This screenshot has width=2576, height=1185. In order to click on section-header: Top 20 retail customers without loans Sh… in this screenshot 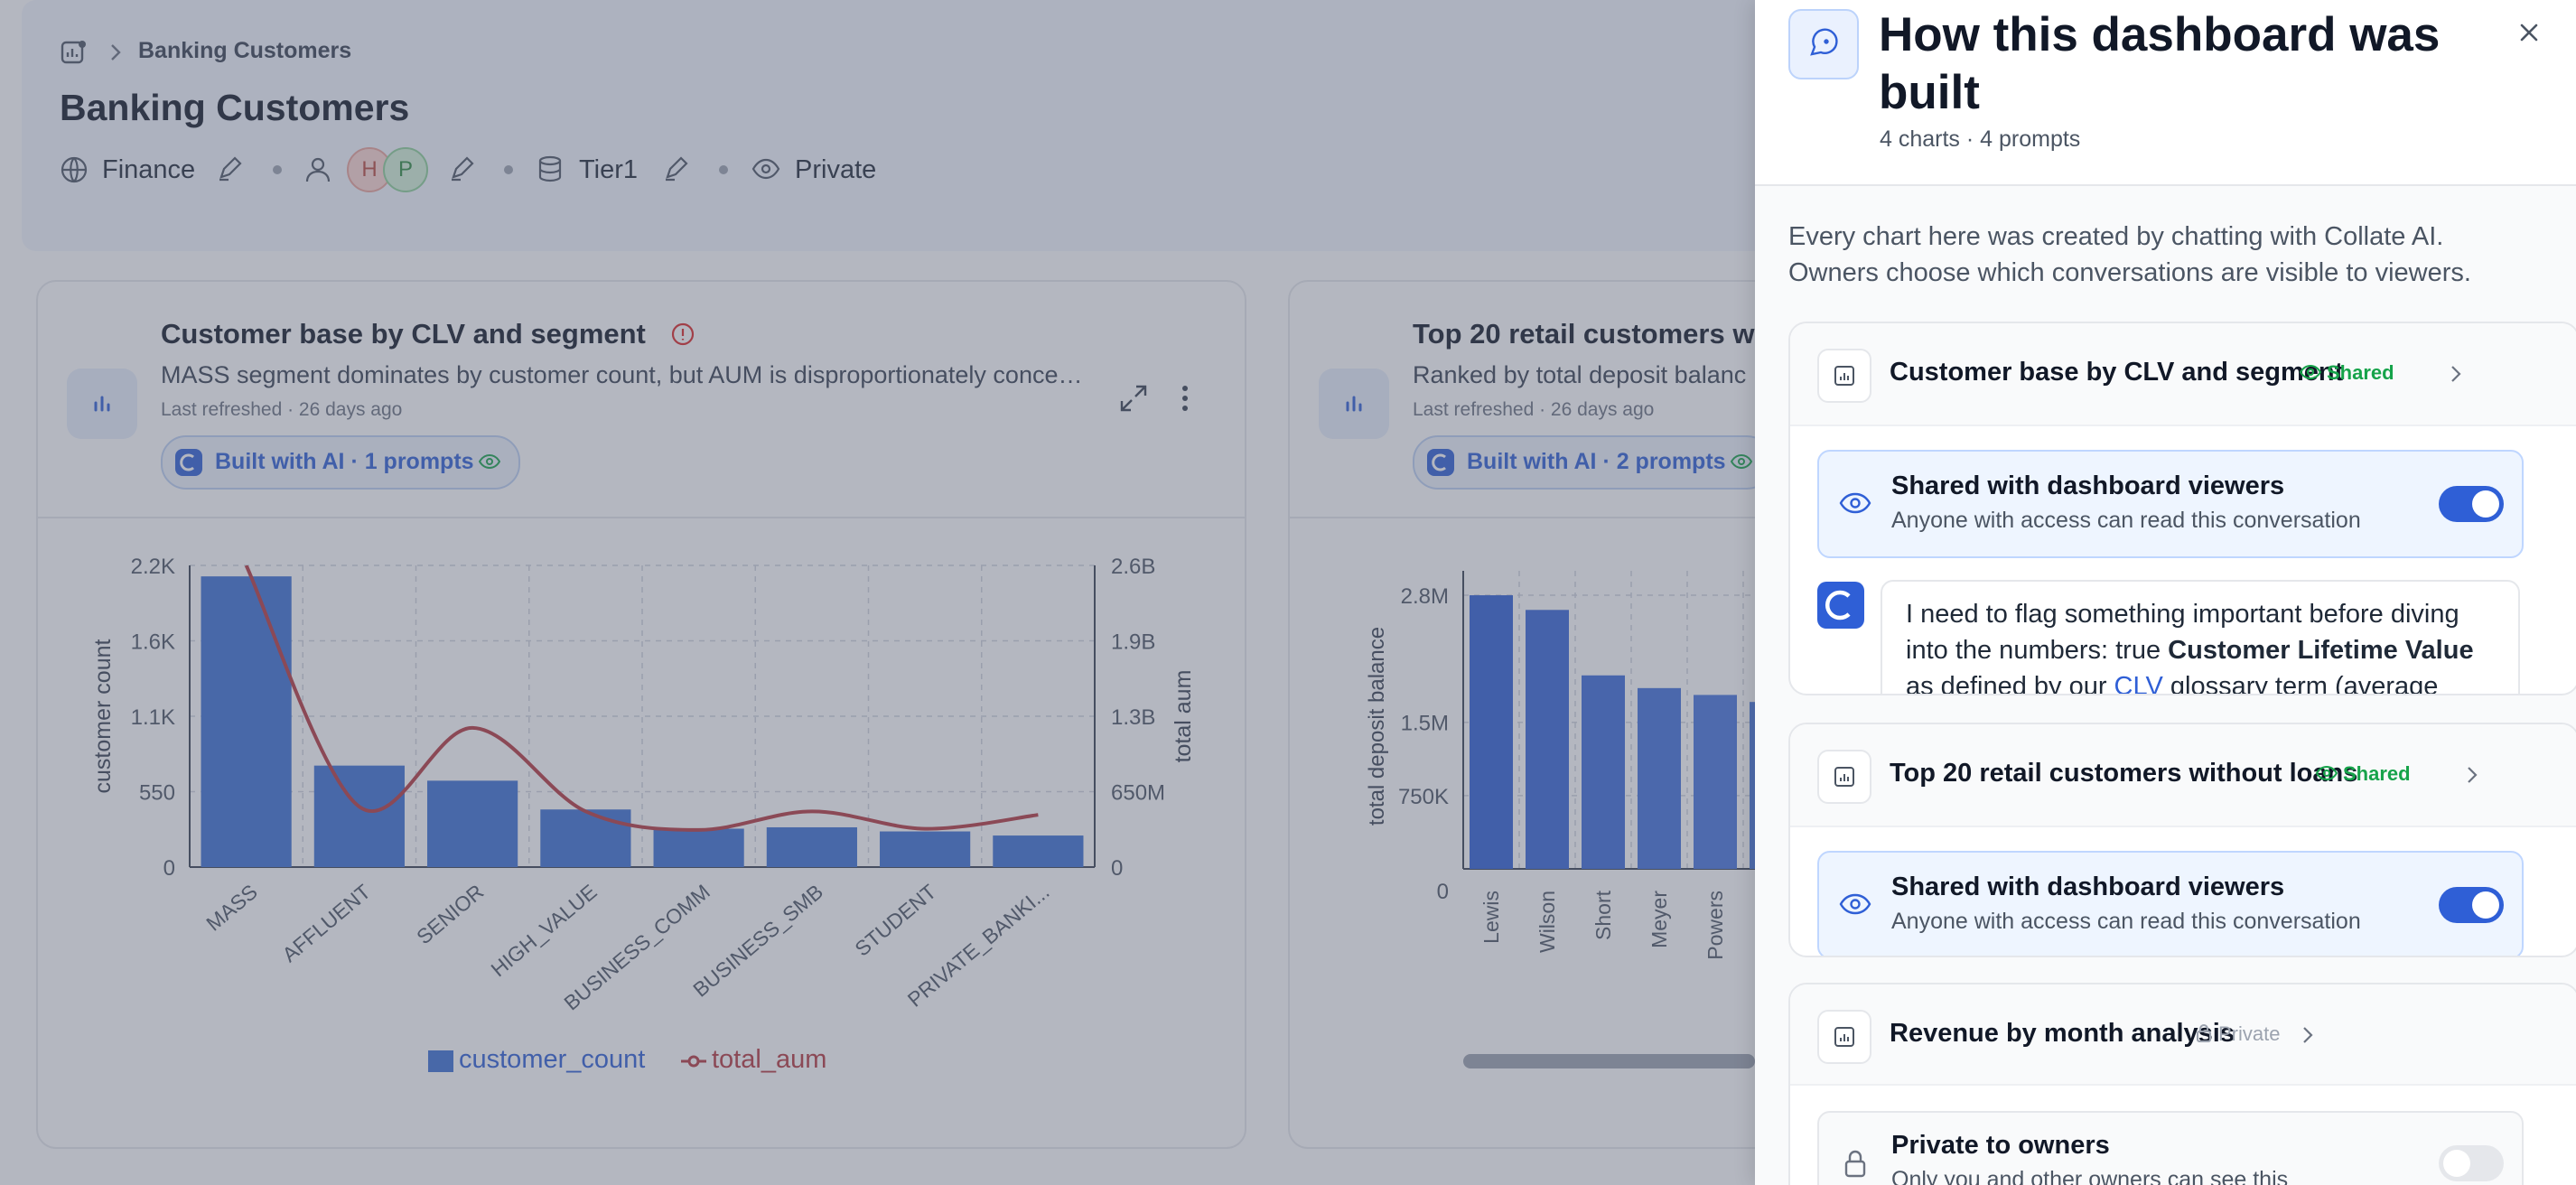, I will do `click(2183, 775)`.